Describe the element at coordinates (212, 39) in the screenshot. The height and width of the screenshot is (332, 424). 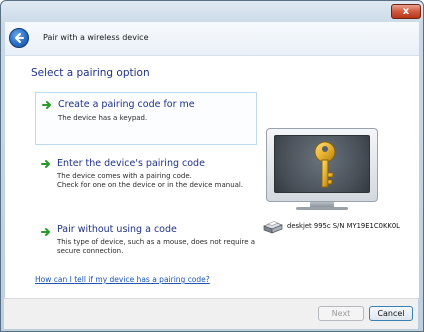
I see `wizard-header: Pair with a wireless device` at that location.